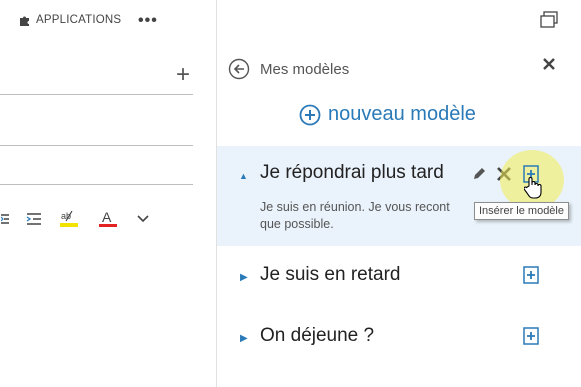 Image resolution: width=581 pixels, height=387 pixels. Describe the element at coordinates (305, 69) in the screenshot. I see `panel-title: Mes modèles` at that location.